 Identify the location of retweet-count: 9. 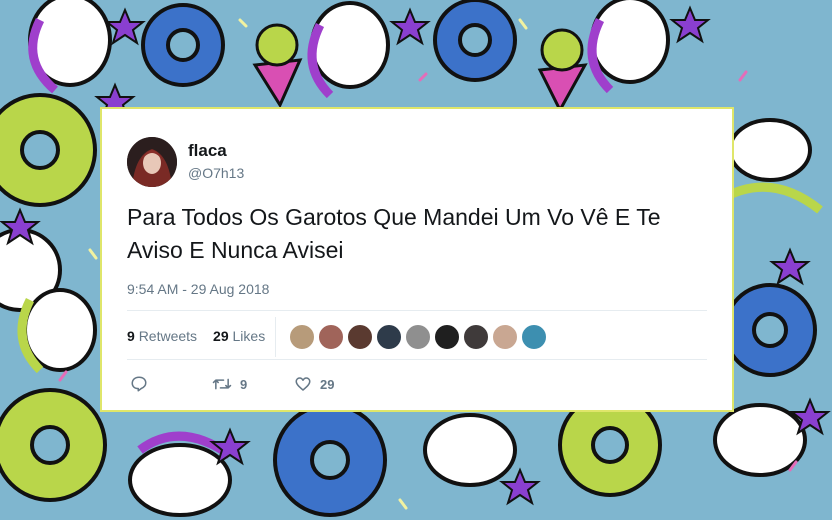
(244, 384).